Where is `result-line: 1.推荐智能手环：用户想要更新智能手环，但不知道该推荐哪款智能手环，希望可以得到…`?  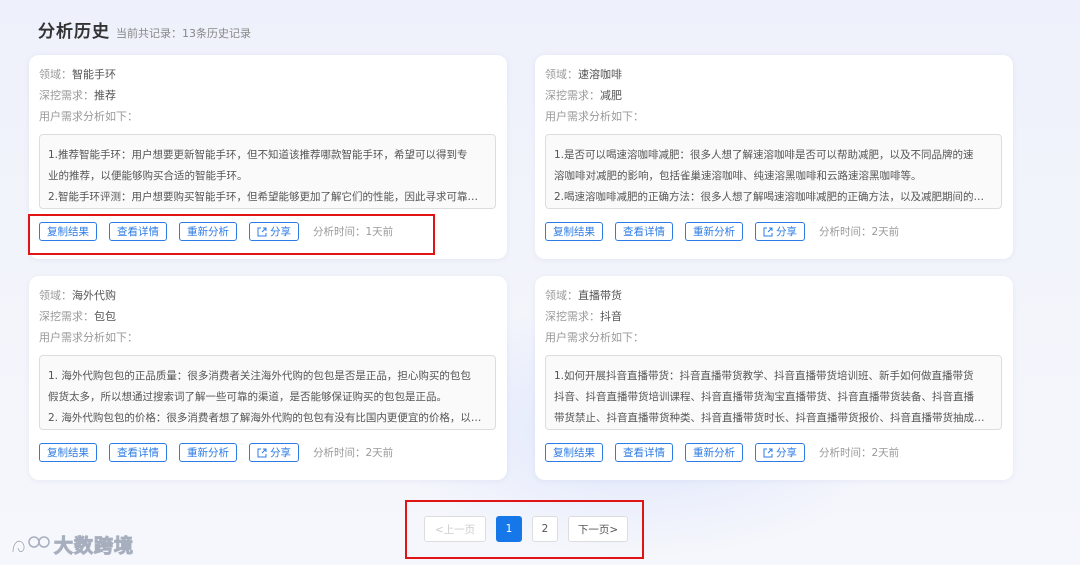
result-line: 1.推荐智能手环：用户想要更新智能手环，但不知道该推荐哪款智能手环，希望可以得到… is located at coordinates (258, 155).